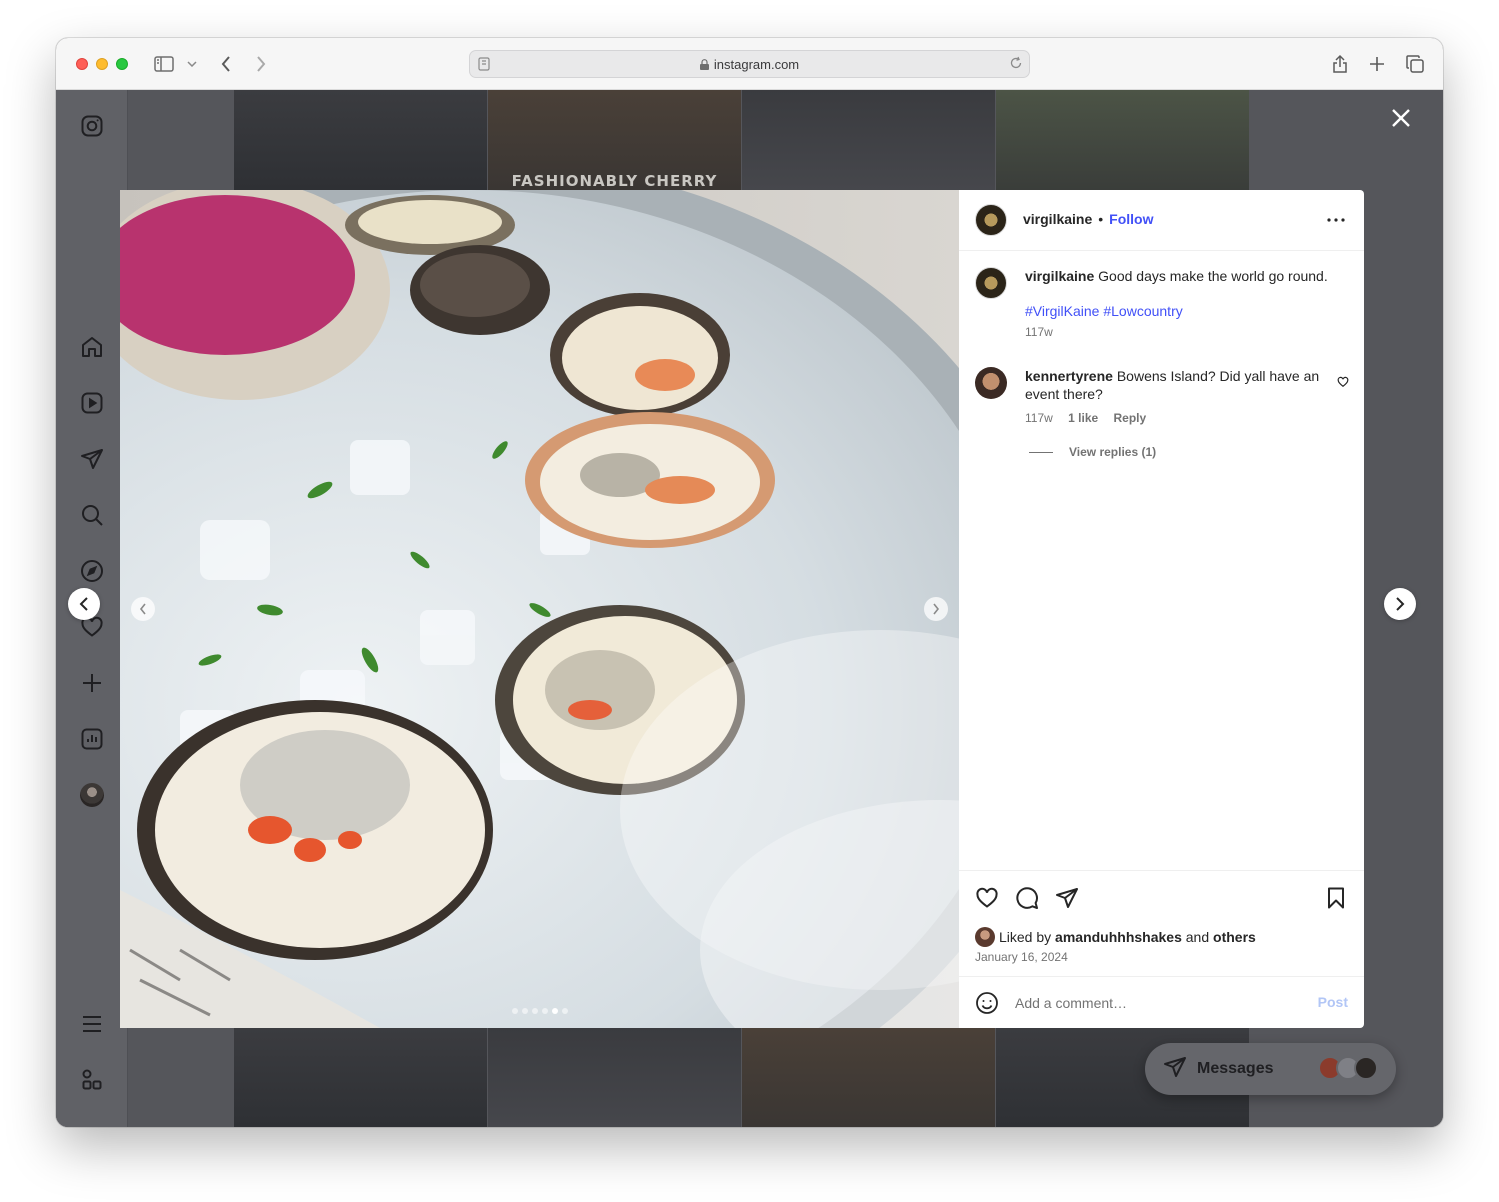  Describe the element at coordinates (1069, 376) in the screenshot. I see `commenter-username: kennertyrene` at that location.